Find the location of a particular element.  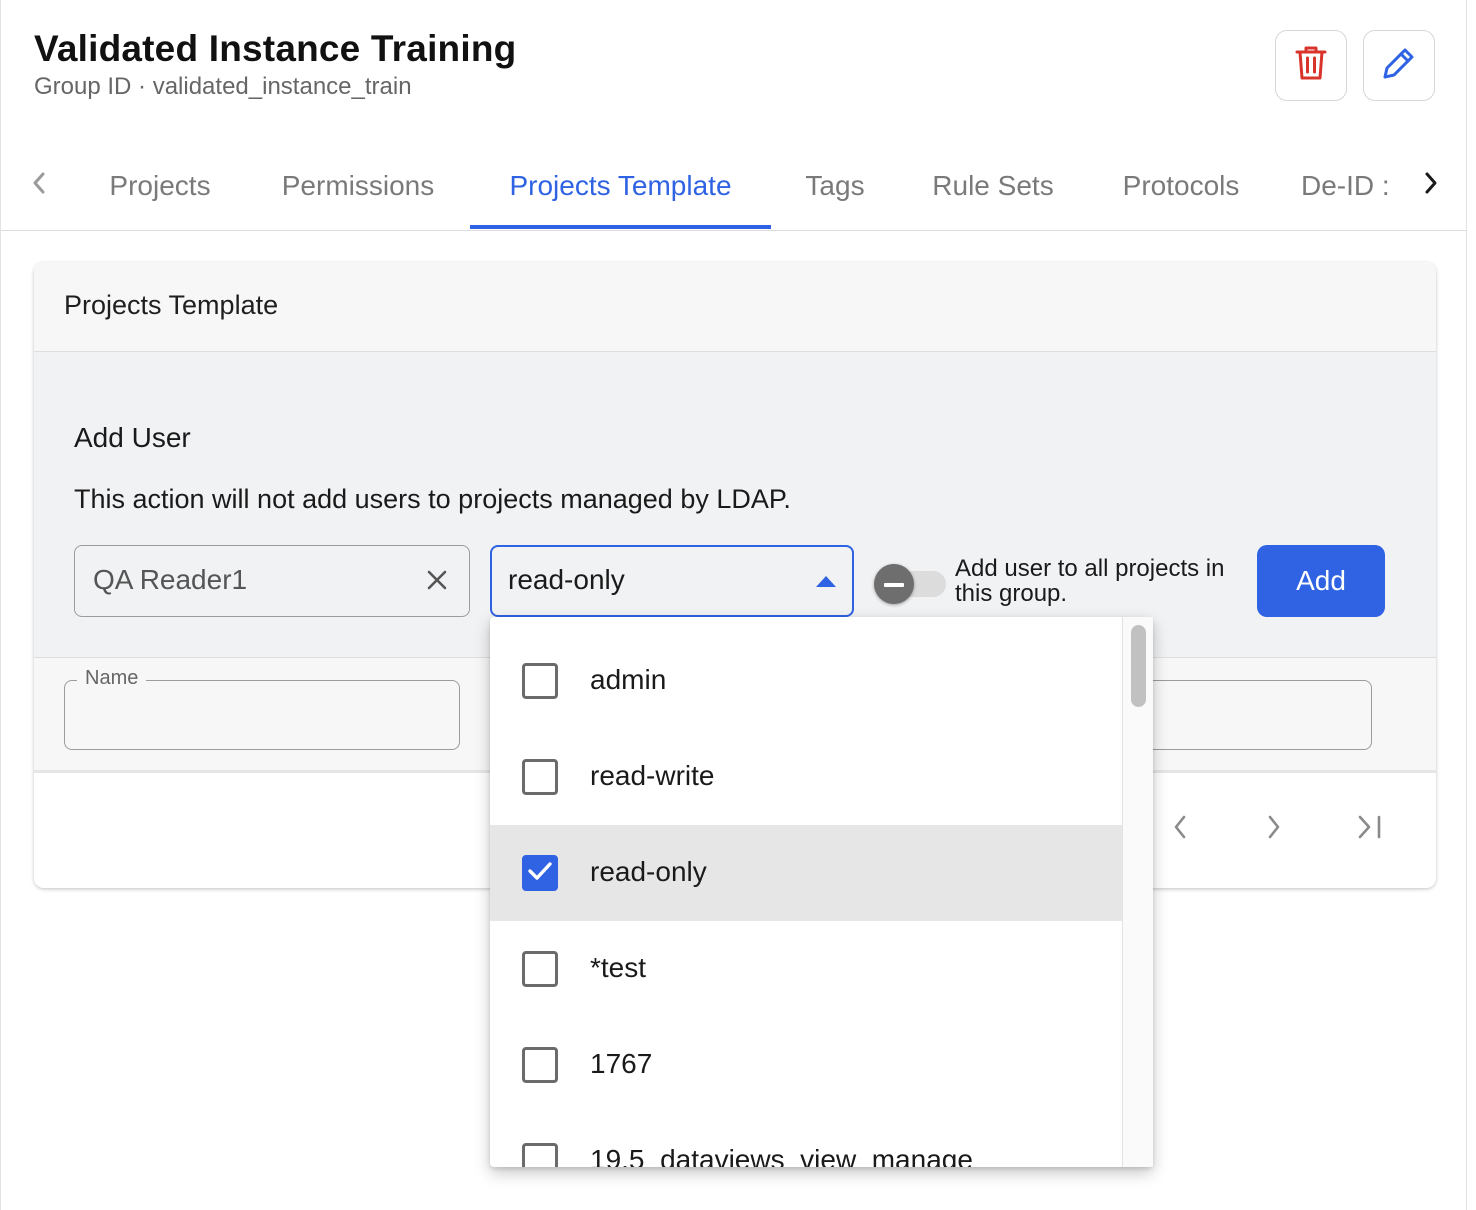

close-icon is located at coordinates (437, 580).